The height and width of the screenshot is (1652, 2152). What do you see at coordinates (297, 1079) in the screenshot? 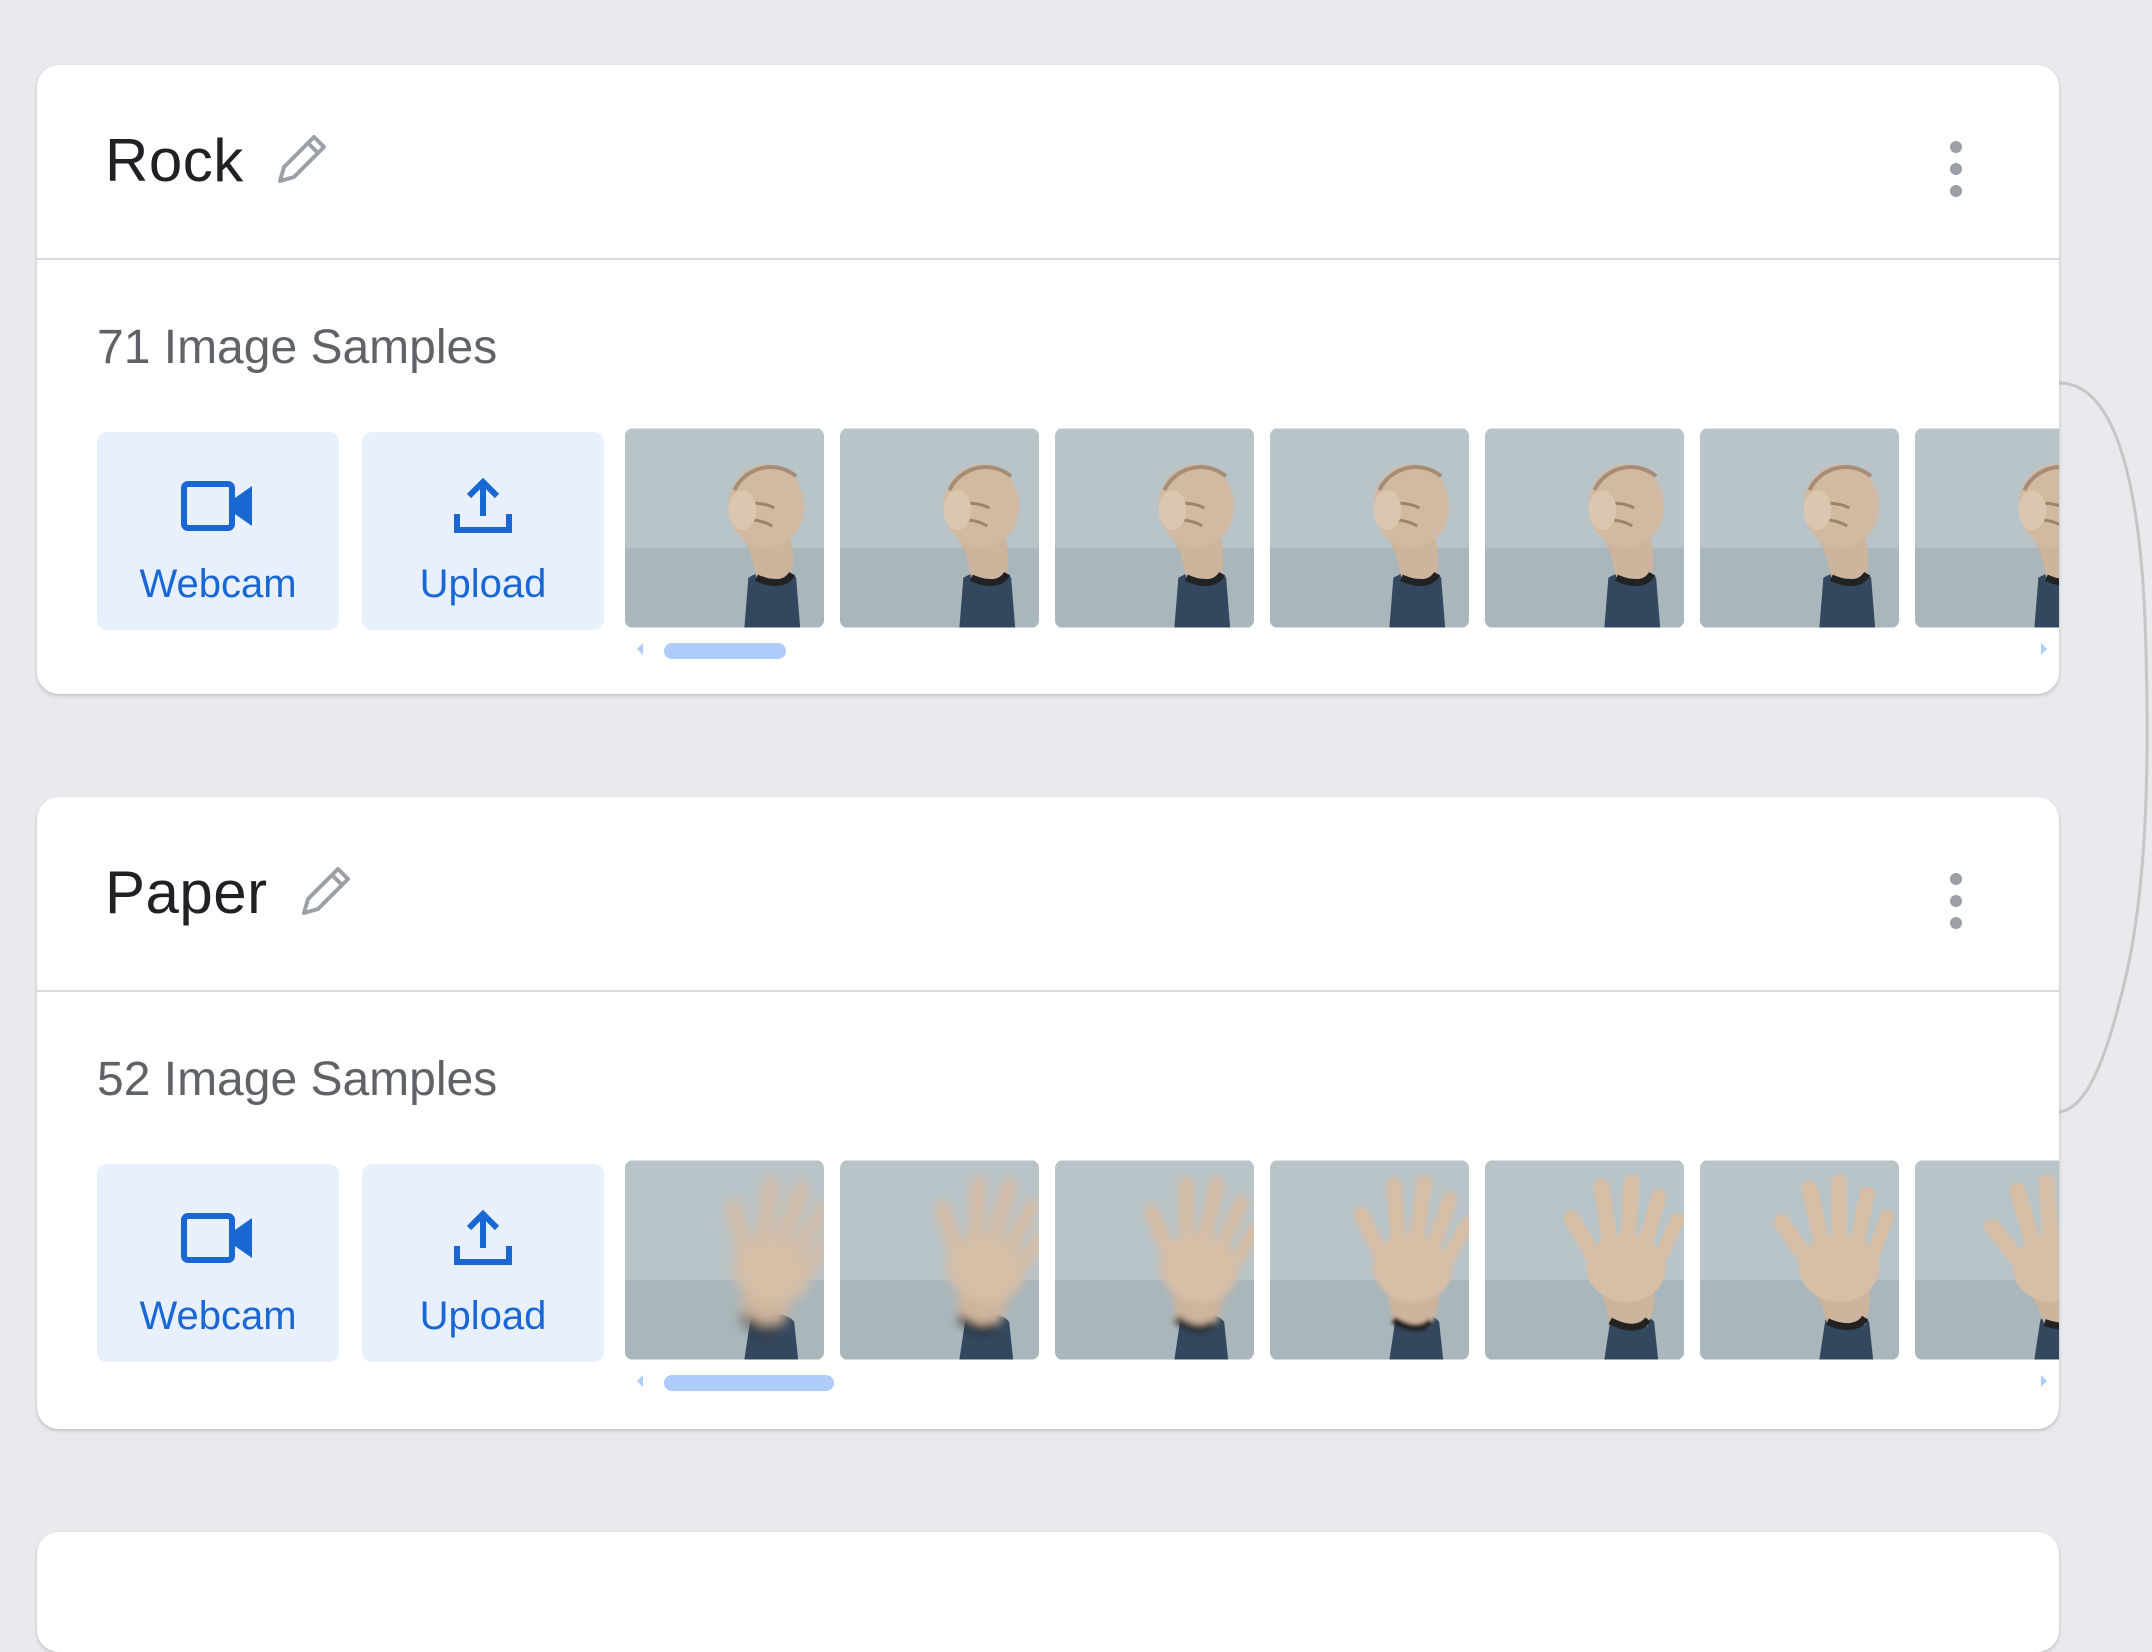
I see `samples-count: 52 Image Samples` at bounding box center [297, 1079].